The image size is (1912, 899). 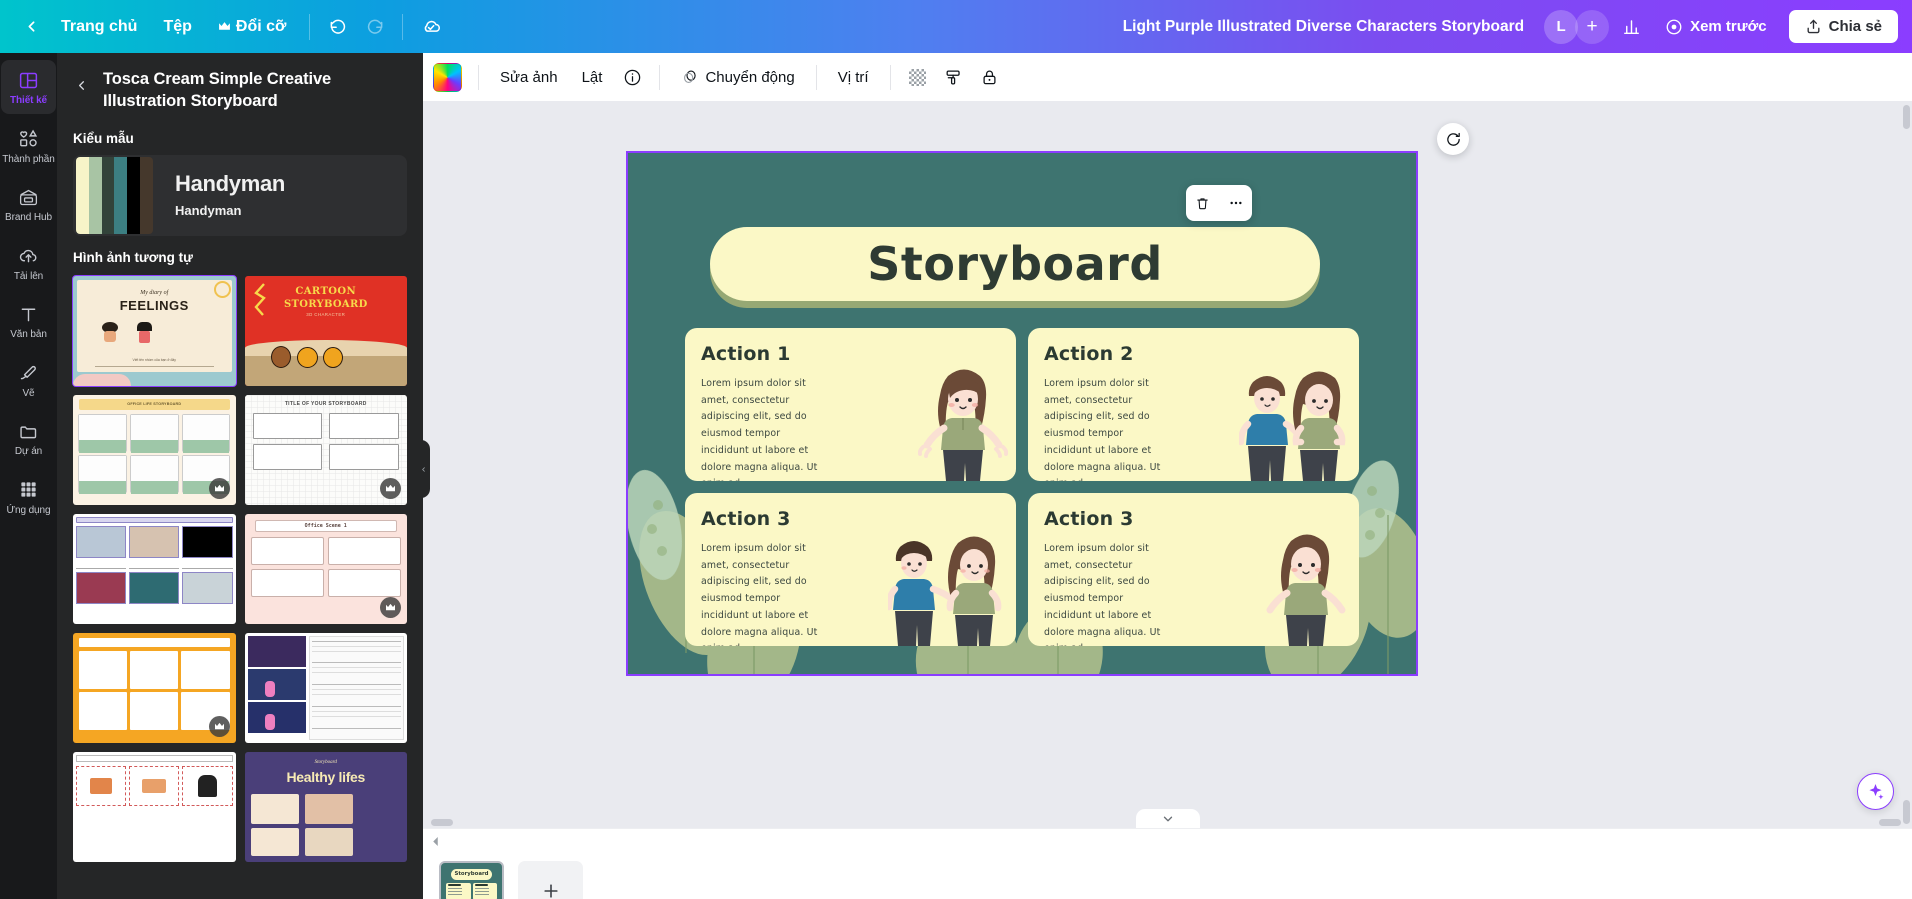 What do you see at coordinates (423, 469) in the screenshot?
I see `panel-collapse-handle` at bounding box center [423, 469].